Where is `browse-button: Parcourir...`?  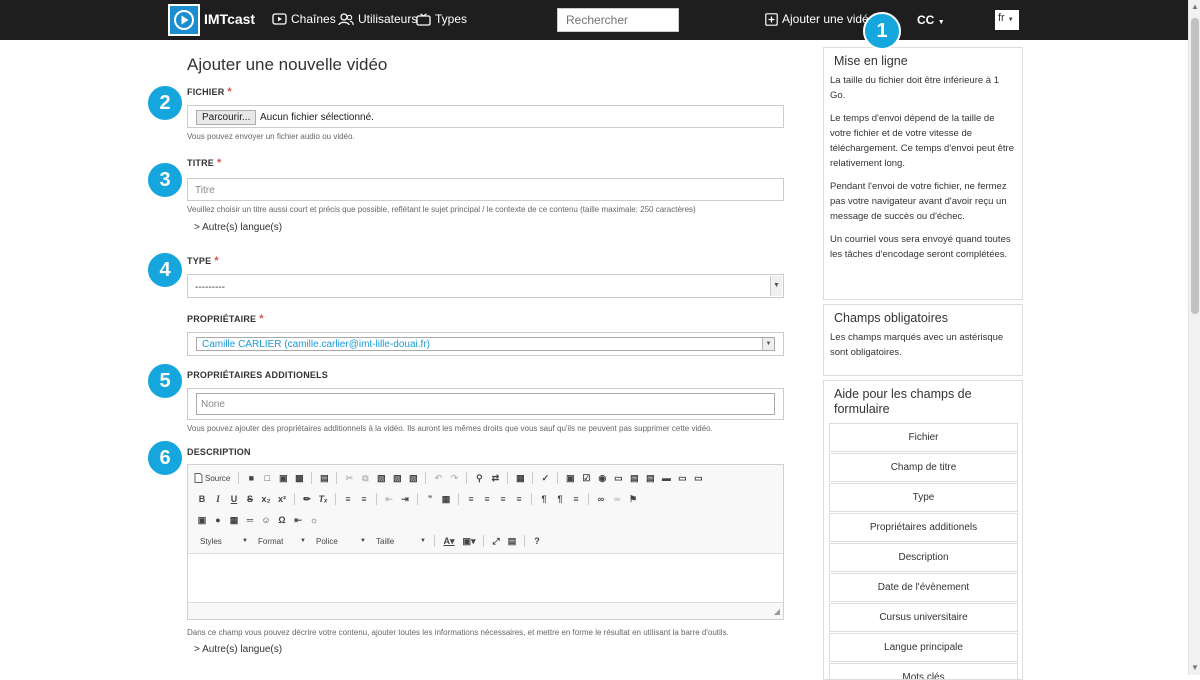
browse-button: Parcourir... is located at coordinates (226, 117).